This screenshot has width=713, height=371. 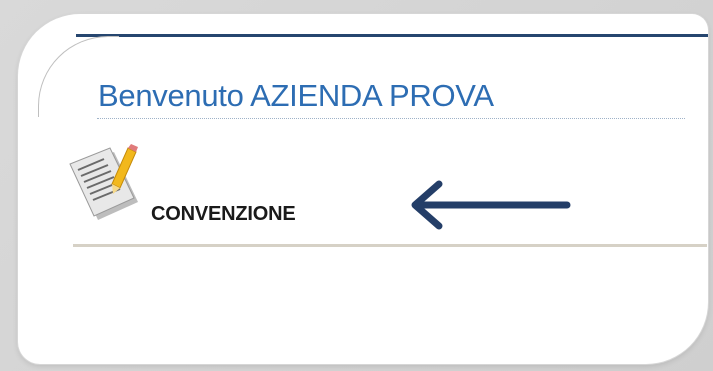 What do you see at coordinates (491, 205) in the screenshot?
I see `arrow-left-icon` at bounding box center [491, 205].